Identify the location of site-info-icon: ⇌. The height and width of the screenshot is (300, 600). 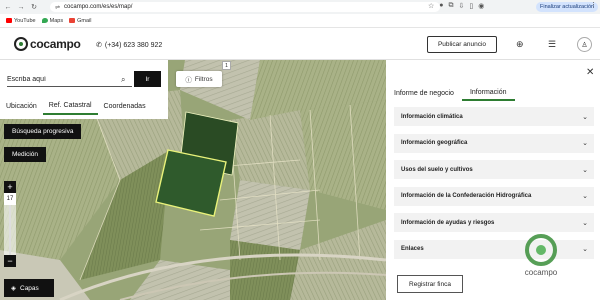
(57, 7).